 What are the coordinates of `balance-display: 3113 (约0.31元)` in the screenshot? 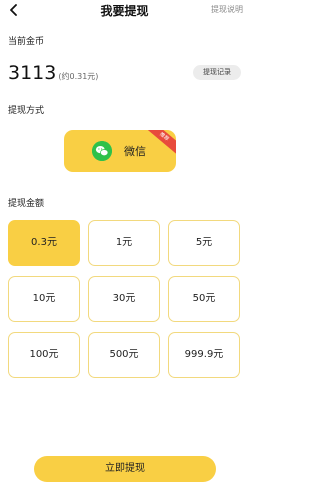 It's located at (53, 74).